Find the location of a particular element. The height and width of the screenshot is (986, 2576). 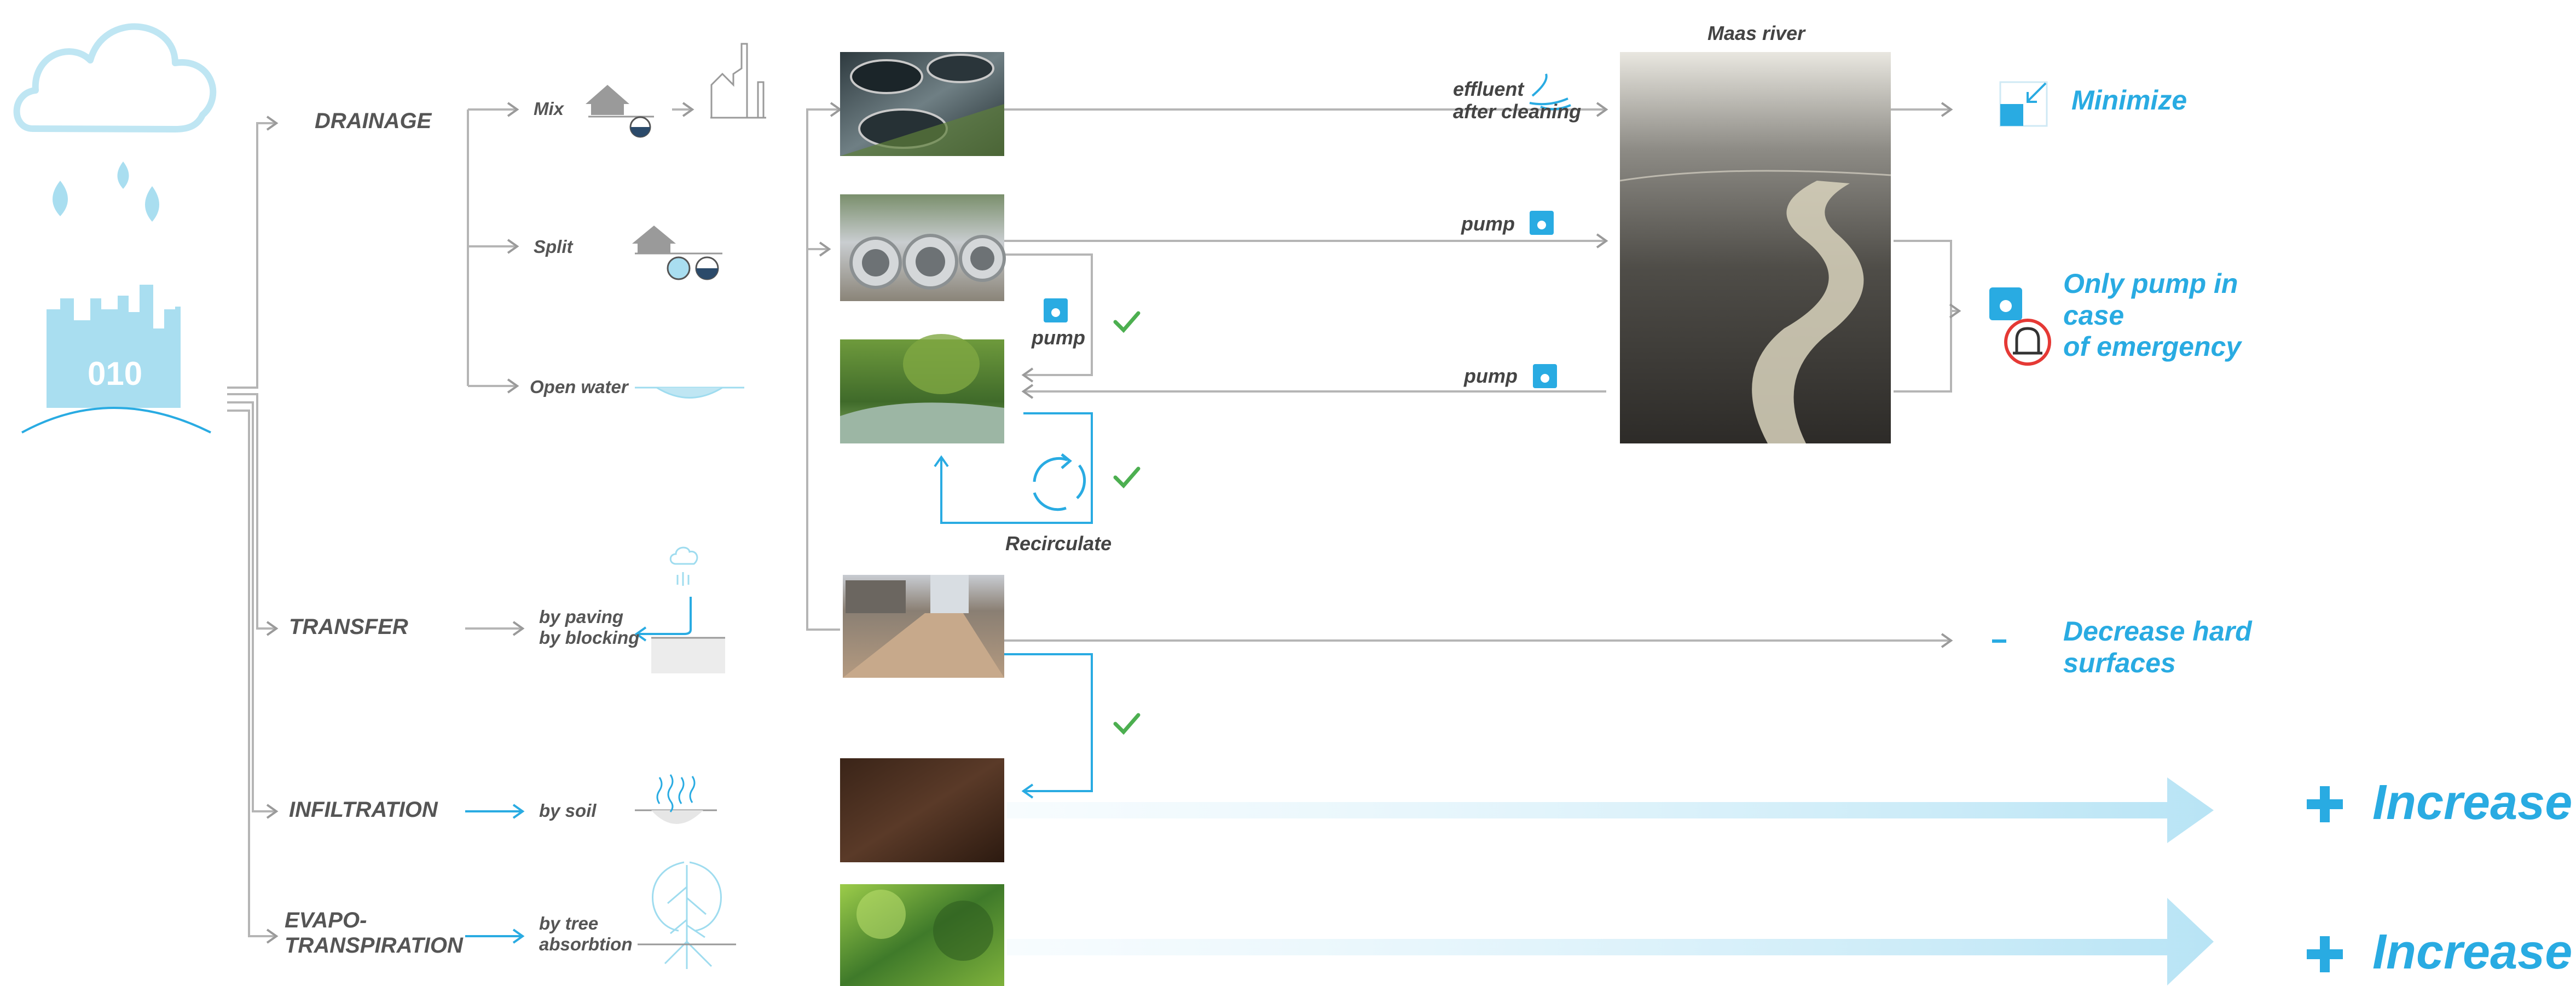

photo-sewer-pipes is located at coordinates (923, 247).